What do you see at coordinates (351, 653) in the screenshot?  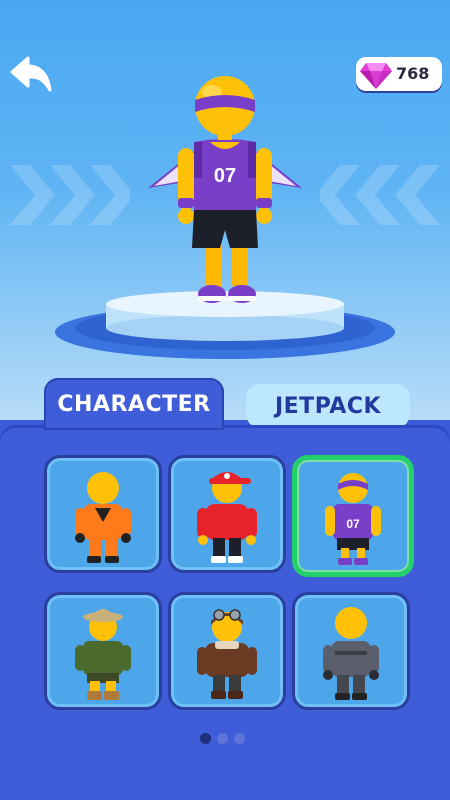 I see `dark-suit-character-icon` at bounding box center [351, 653].